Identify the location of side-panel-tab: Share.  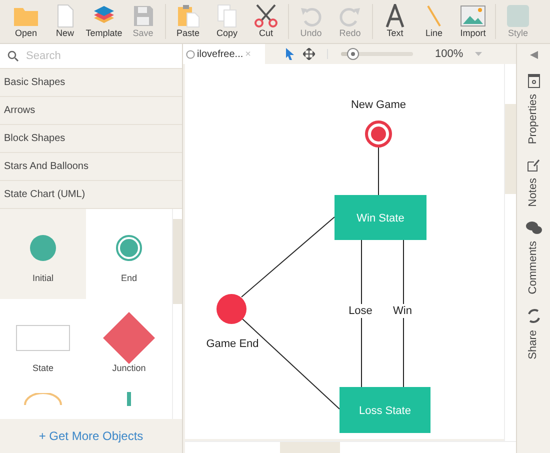
(533, 334).